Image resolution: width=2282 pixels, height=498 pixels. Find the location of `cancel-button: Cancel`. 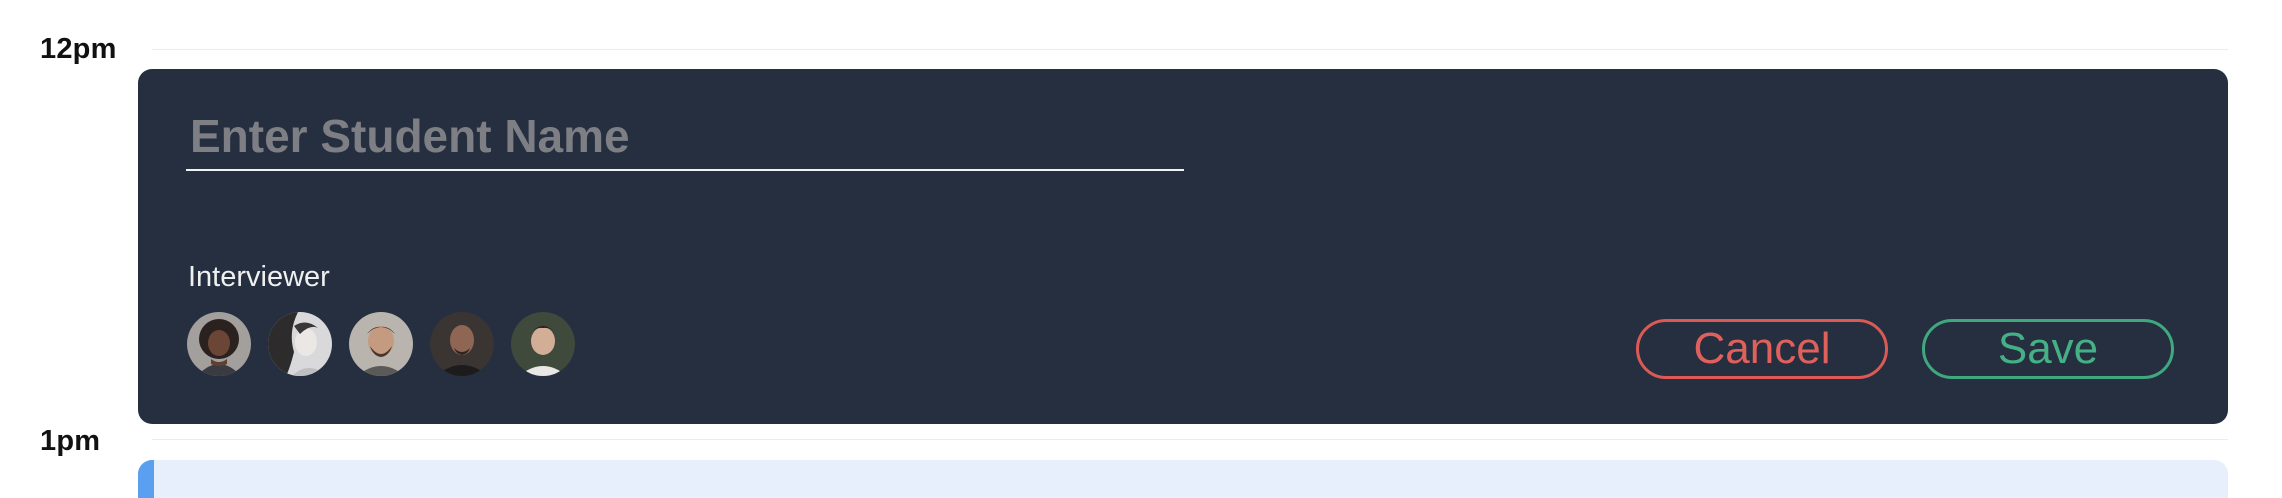

cancel-button: Cancel is located at coordinates (1762, 349).